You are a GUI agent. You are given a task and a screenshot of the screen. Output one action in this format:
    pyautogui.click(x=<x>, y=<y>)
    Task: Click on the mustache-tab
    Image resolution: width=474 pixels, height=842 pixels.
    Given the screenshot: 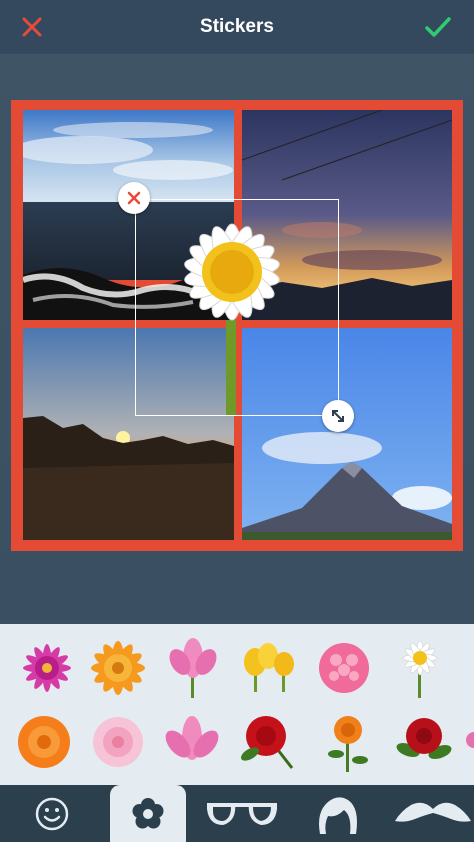 What is the action you would take?
    pyautogui.click(x=433, y=813)
    